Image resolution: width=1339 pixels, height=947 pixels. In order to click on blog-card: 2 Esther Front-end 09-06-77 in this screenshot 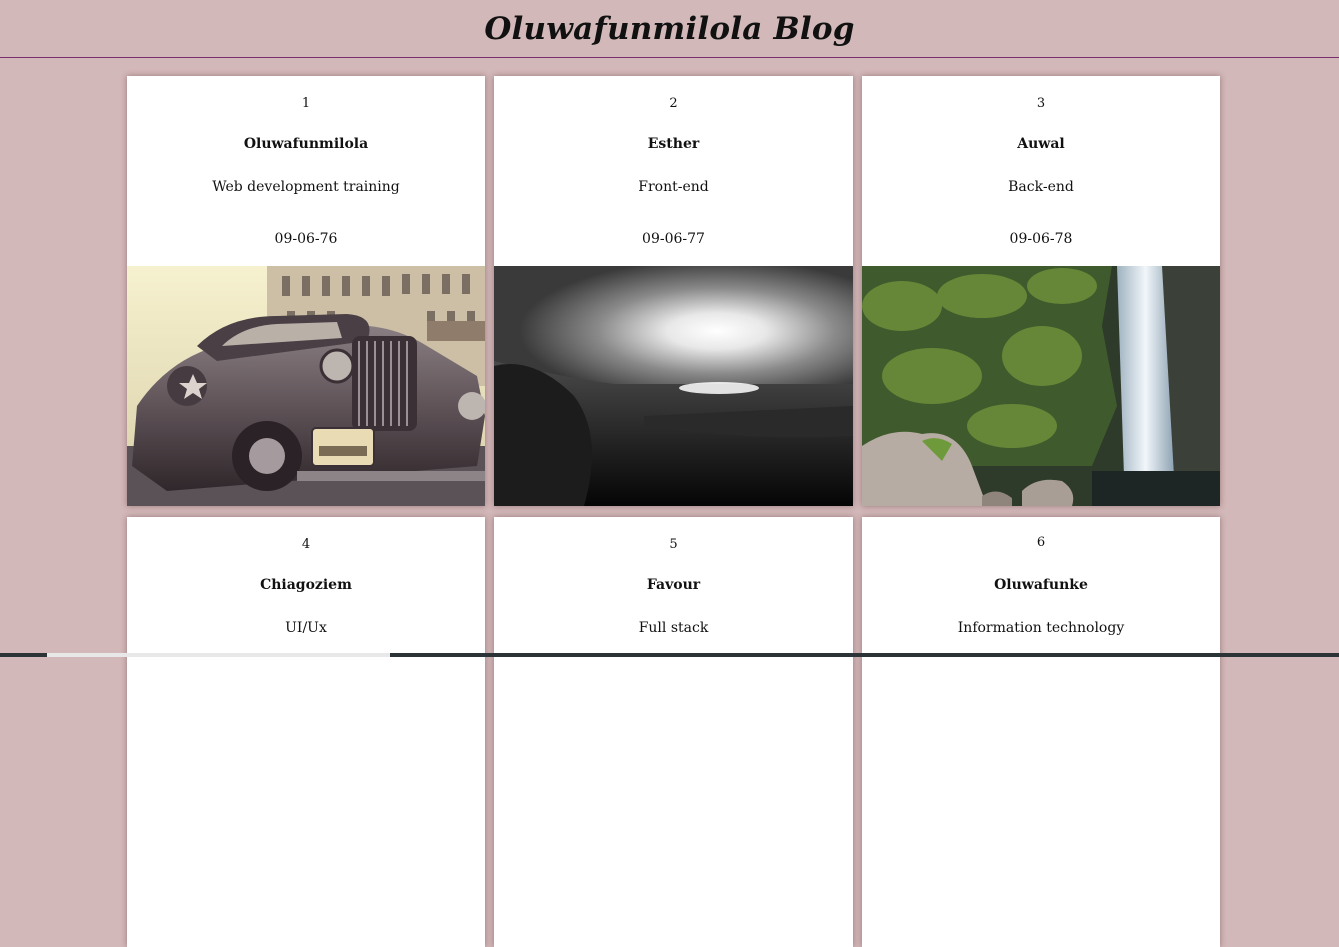, I will do `click(673, 291)`.